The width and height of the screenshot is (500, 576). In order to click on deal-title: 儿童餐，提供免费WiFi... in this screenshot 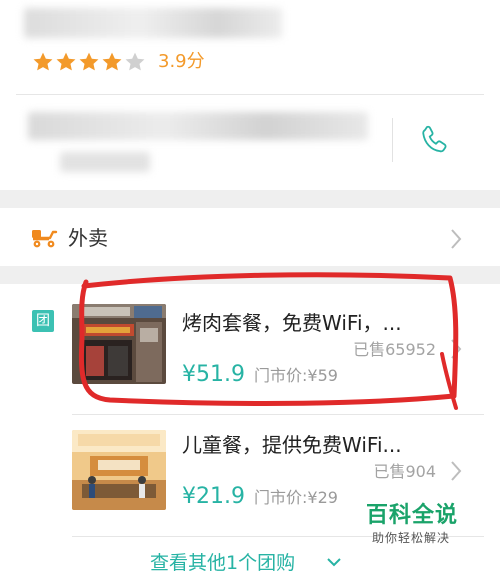, I will do `click(292, 445)`.